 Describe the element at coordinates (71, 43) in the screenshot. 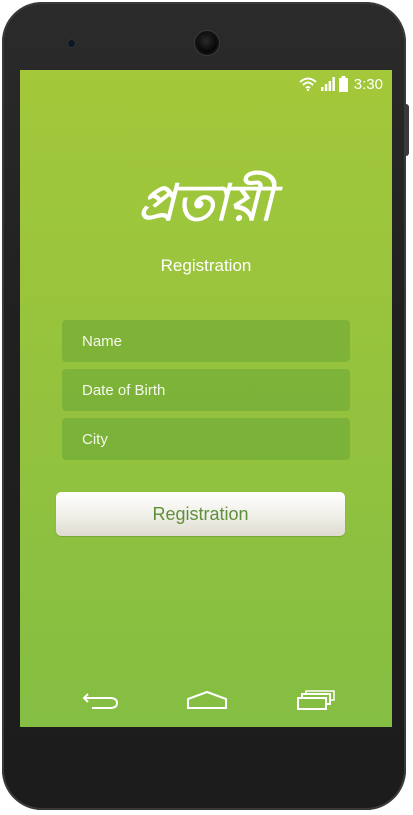

I see `front-sensor` at that location.